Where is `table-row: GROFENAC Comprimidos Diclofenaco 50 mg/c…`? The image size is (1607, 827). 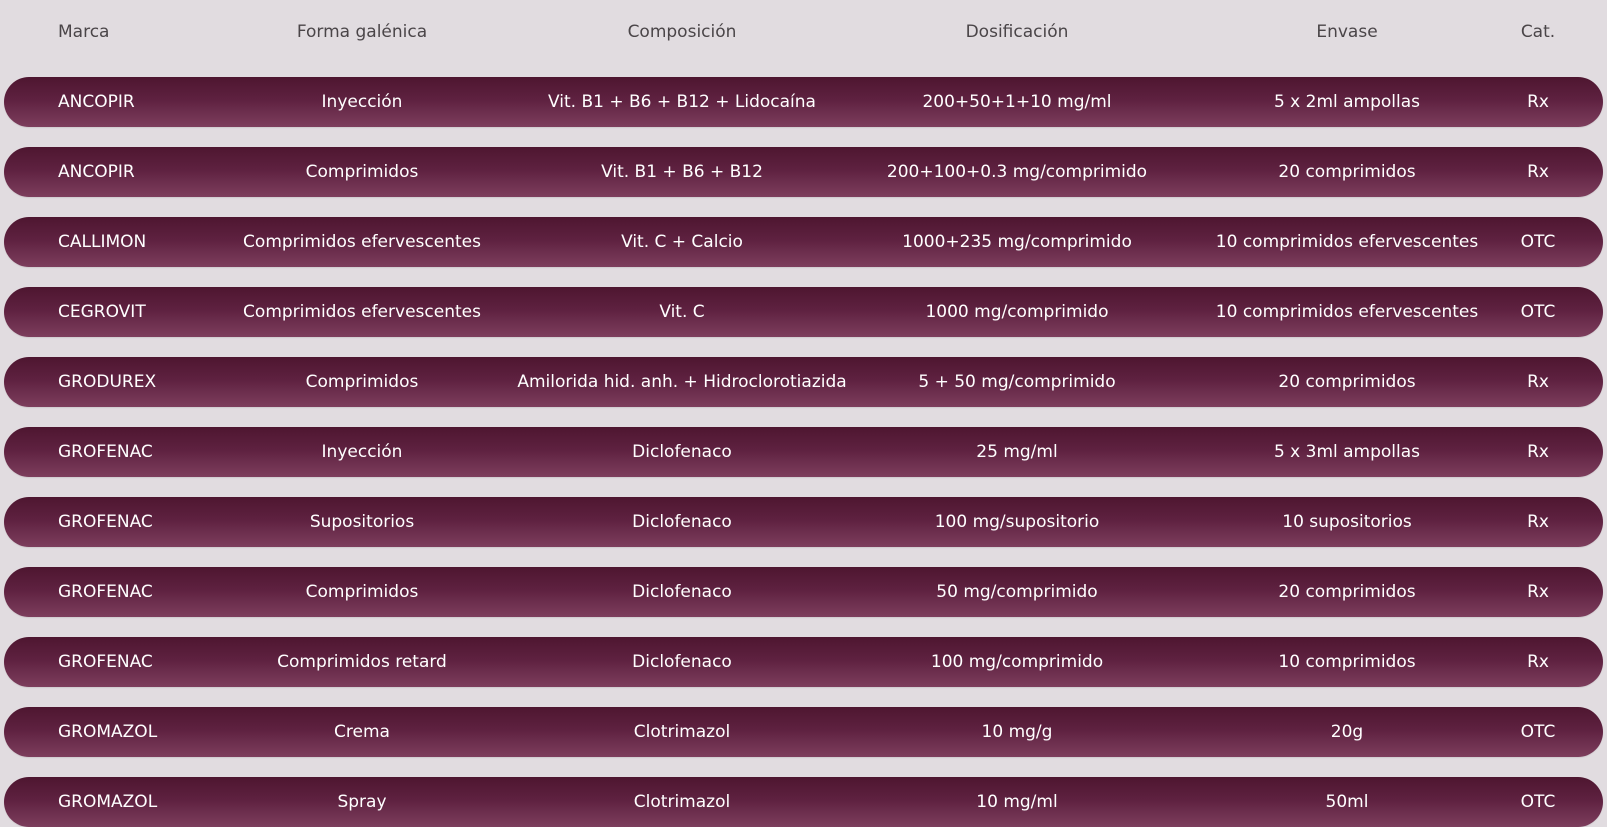
table-row: GROFENAC Comprimidos Diclofenaco 50 mg/c… is located at coordinates (803, 592).